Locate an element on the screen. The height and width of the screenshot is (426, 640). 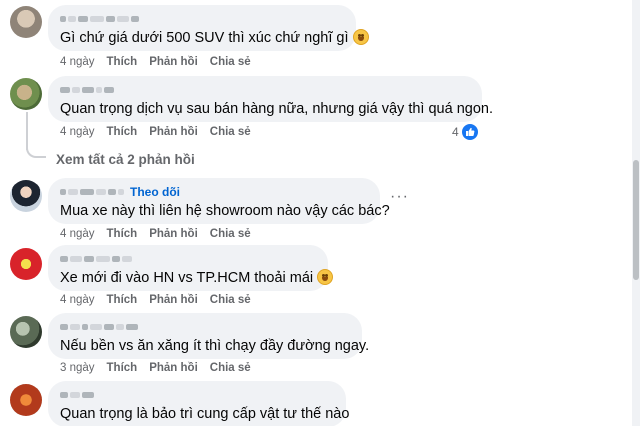
comment-bubble: Xe mới đi vào HN vs TP.HCM thoải mái is located at coordinates (191, 268).